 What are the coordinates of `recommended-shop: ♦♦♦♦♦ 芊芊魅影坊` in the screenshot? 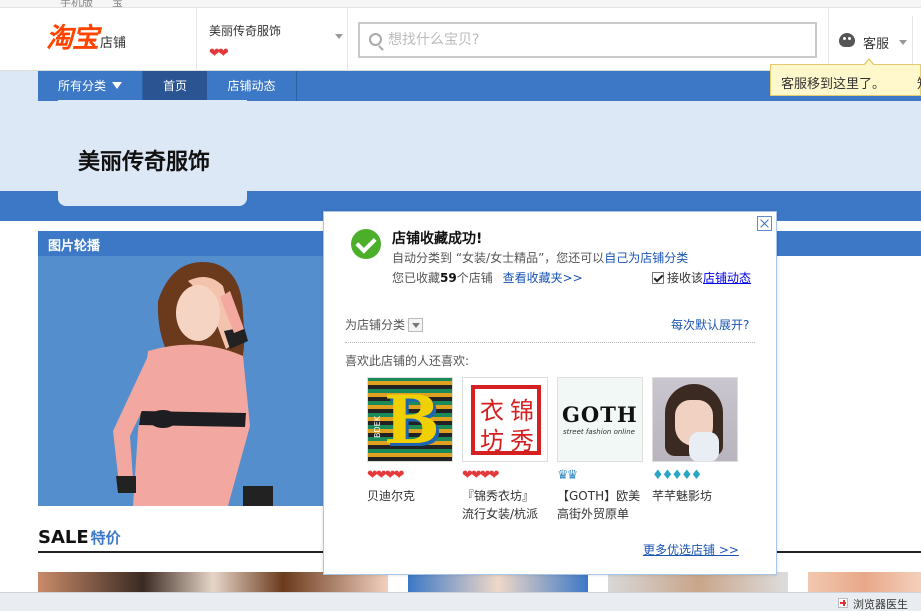 It's located at (695, 441).